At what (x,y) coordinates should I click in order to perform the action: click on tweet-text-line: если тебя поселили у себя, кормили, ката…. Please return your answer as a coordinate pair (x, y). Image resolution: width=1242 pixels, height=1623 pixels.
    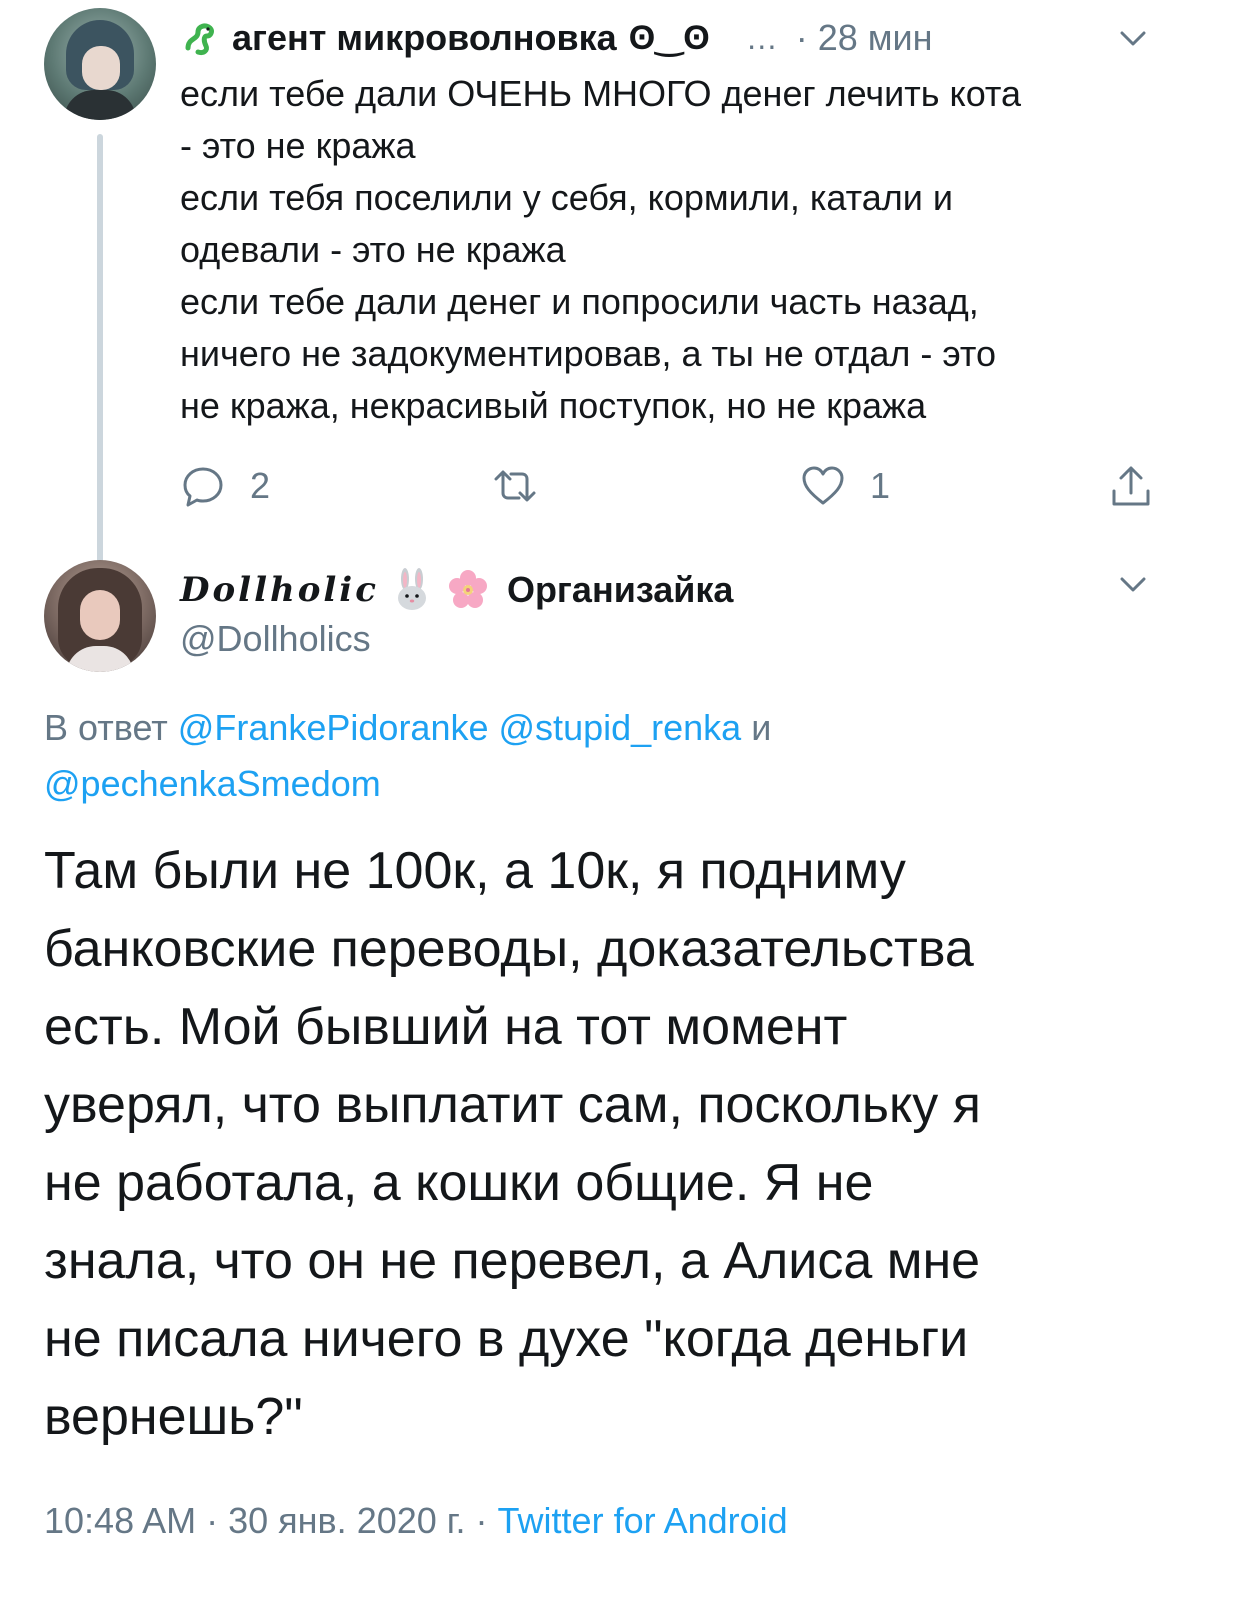
    Looking at the image, I should click on (566, 197).